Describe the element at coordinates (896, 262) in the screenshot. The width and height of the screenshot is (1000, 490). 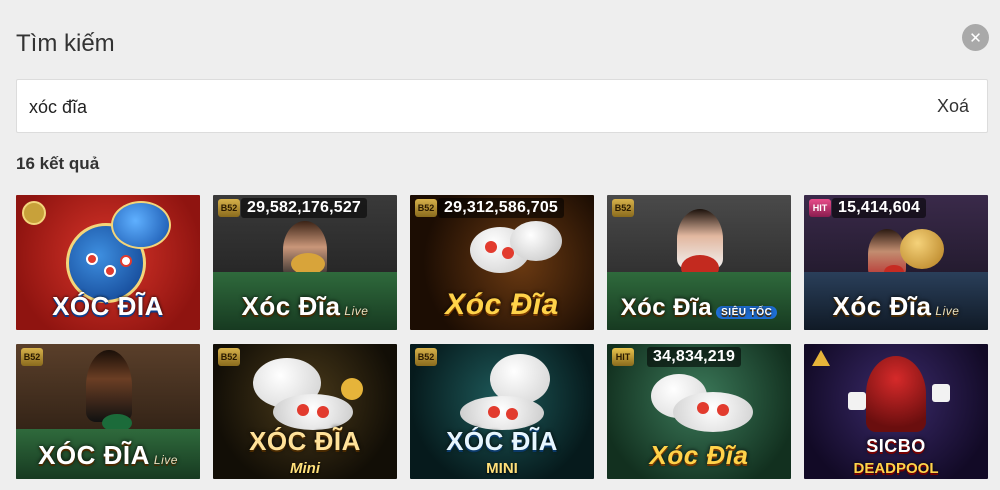
I see `game-tile: HIT 15,414,604 Xóc Đĩa Live` at that location.